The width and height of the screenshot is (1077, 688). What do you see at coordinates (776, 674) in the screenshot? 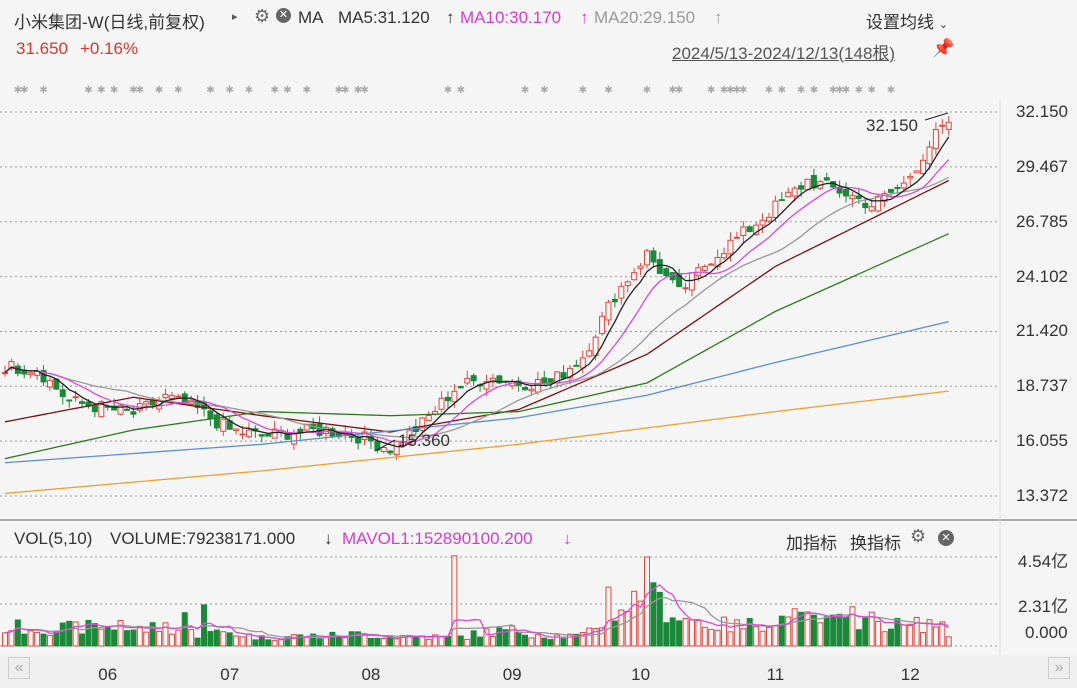
I see `month-label: 11` at bounding box center [776, 674].